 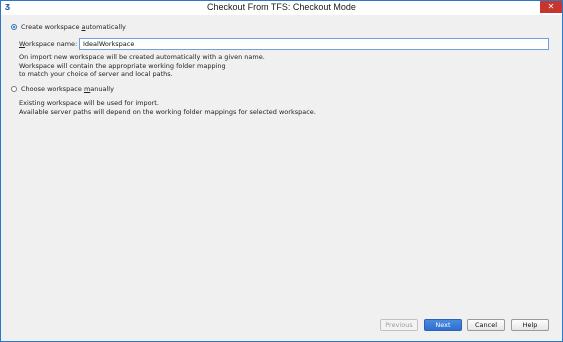 What do you see at coordinates (105, 27) in the screenshot?
I see `label-part: utomatically` at bounding box center [105, 27].